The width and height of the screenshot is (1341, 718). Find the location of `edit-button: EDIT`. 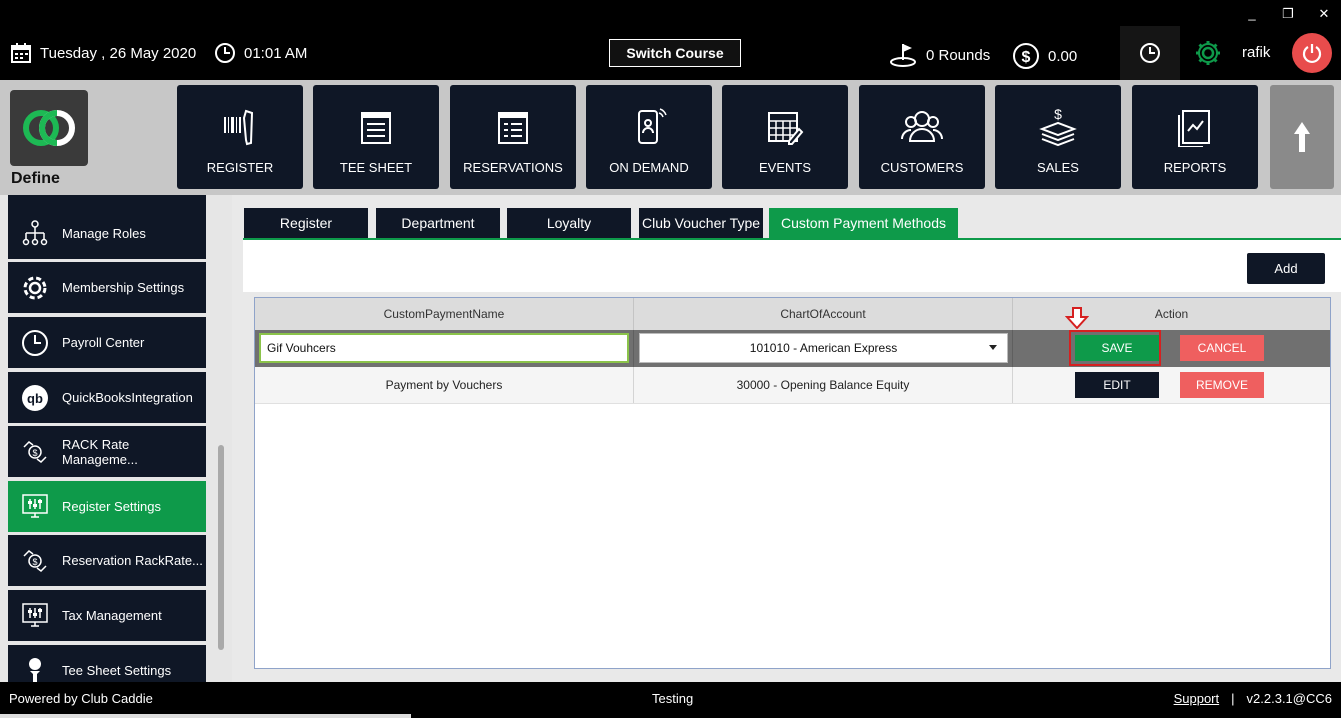

edit-button: EDIT is located at coordinates (1117, 385).